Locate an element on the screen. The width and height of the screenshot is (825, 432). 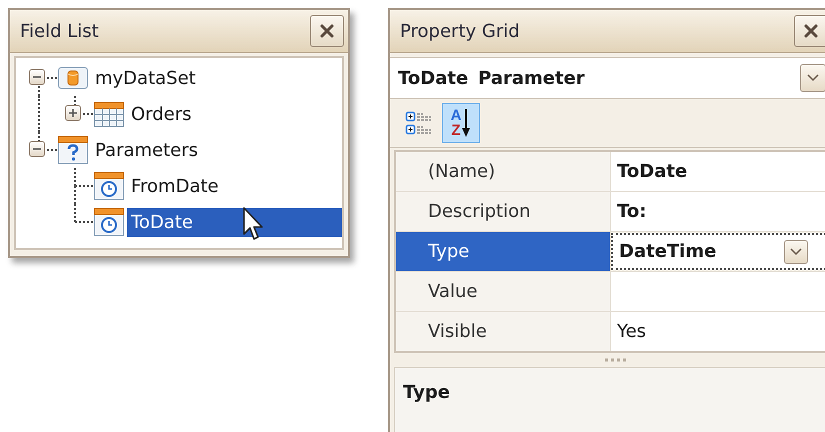
description-title: Type is located at coordinates (426, 392).